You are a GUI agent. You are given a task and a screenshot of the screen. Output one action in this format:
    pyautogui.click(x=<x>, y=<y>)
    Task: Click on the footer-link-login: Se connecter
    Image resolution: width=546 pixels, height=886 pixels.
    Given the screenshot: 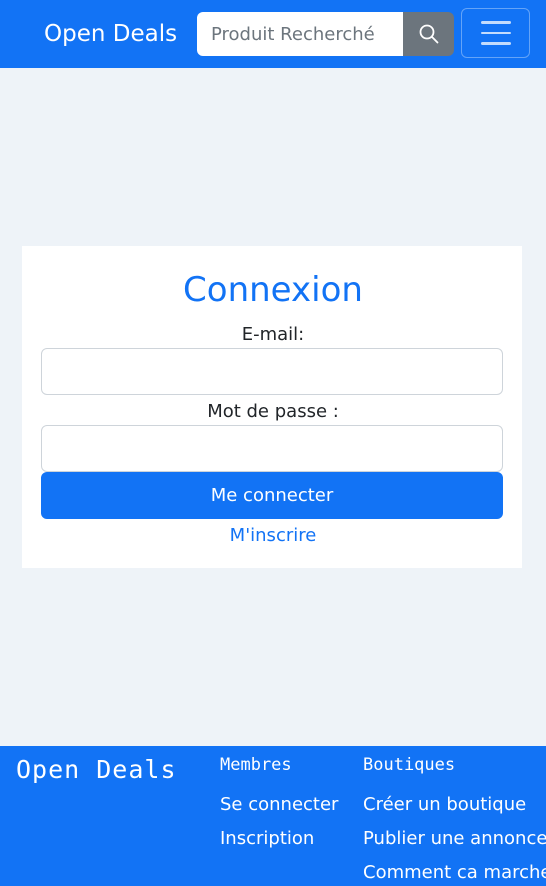 What is the action you would take?
    pyautogui.click(x=279, y=805)
    